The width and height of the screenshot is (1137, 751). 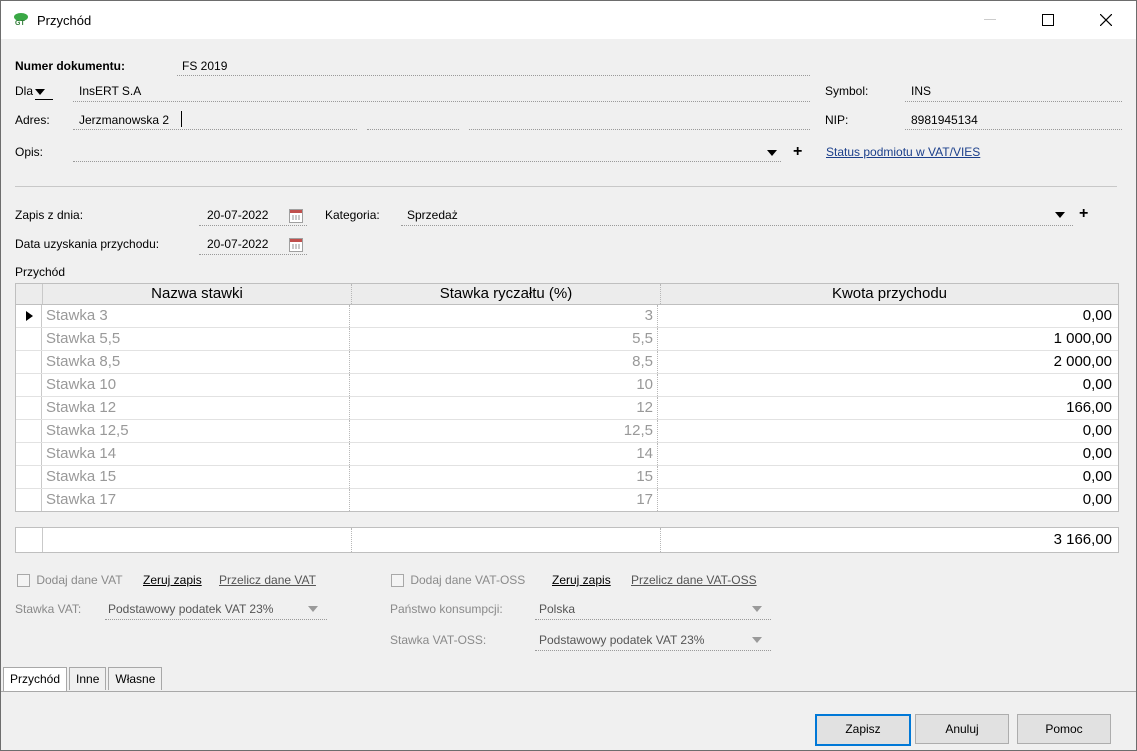 I want to click on adres-city-underline, so click(x=639, y=129).